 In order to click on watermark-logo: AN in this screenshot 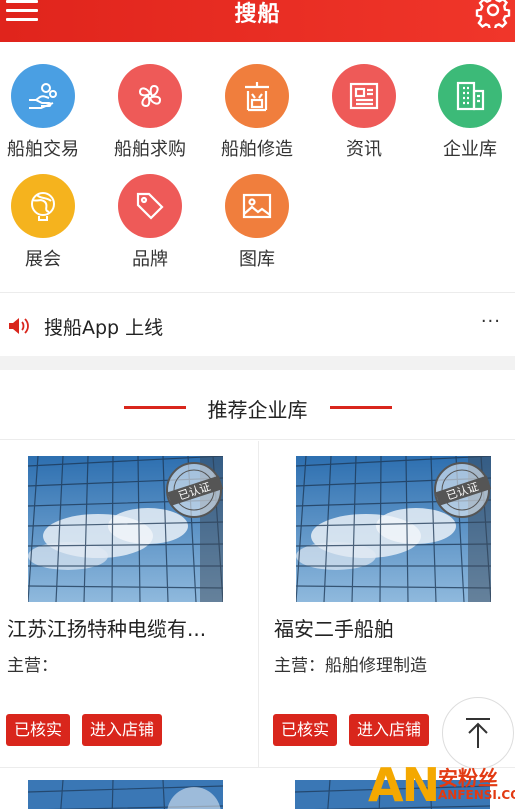, I will do `click(404, 783)`.